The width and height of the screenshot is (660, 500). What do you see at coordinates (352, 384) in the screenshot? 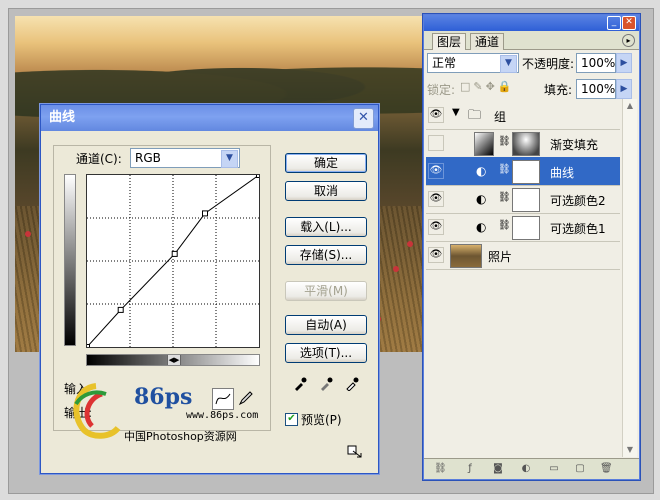
I see `white-eyedropper-icon` at bounding box center [352, 384].